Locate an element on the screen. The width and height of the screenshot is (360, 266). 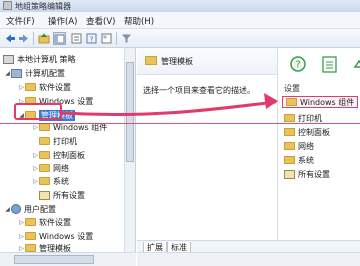
properties-icon is located at coordinates (76, 38).